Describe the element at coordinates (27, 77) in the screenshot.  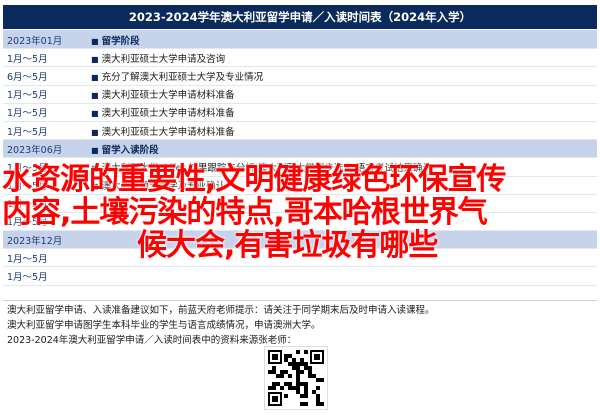
I see `row-date: 6月～5月` at that location.